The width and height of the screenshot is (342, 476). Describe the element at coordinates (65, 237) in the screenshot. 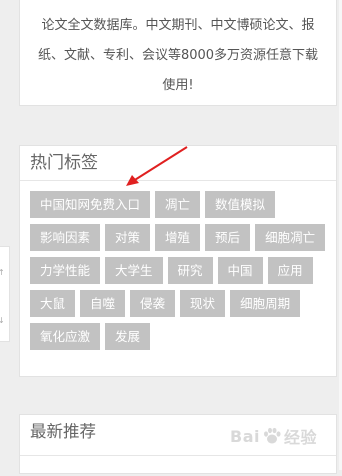

I see `tag-item: 影响因素` at that location.